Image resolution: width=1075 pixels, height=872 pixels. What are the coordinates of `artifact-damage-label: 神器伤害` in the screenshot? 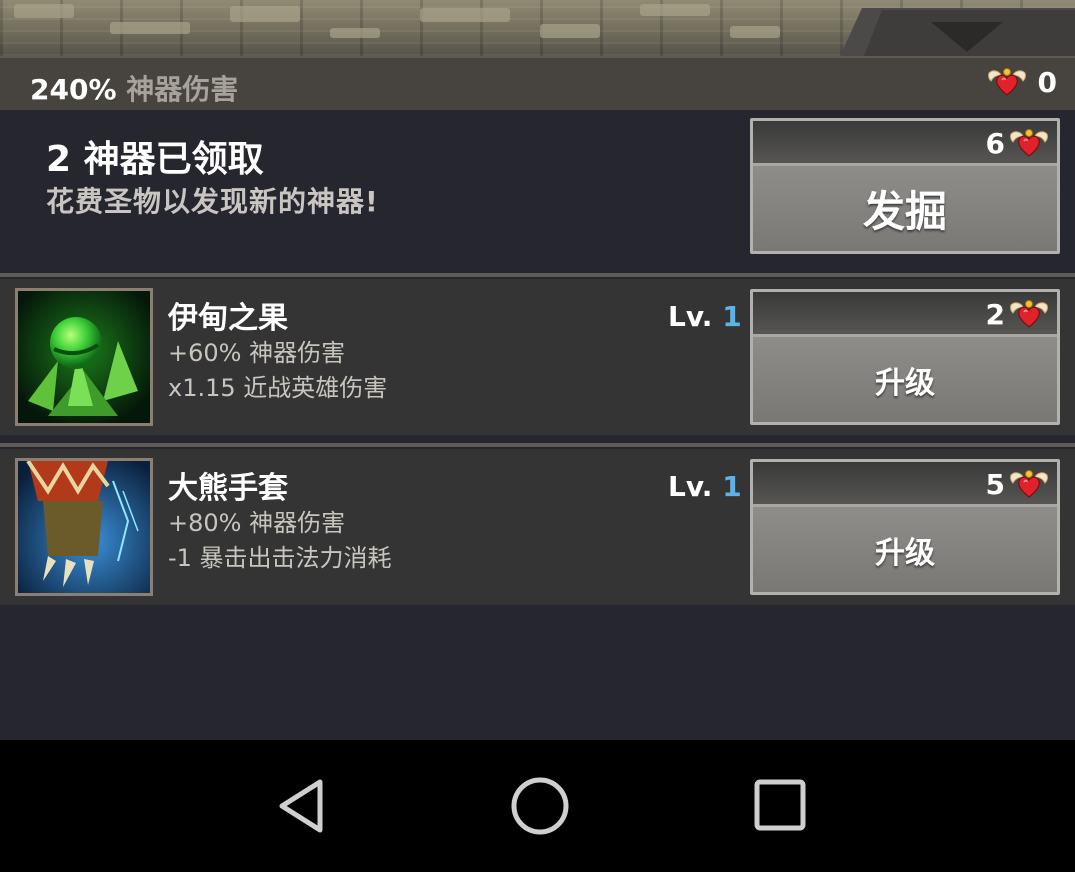 It's located at (182, 89).